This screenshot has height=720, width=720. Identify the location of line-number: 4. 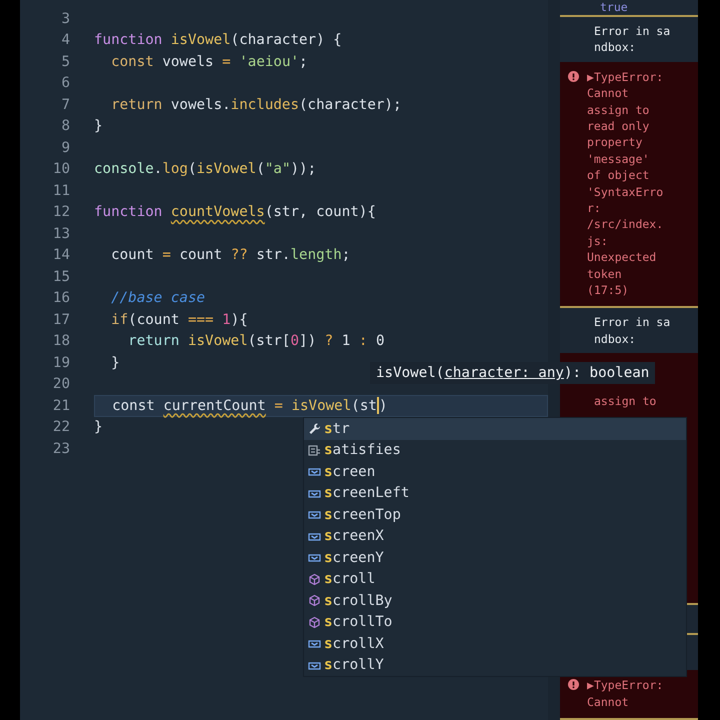
(65, 40).